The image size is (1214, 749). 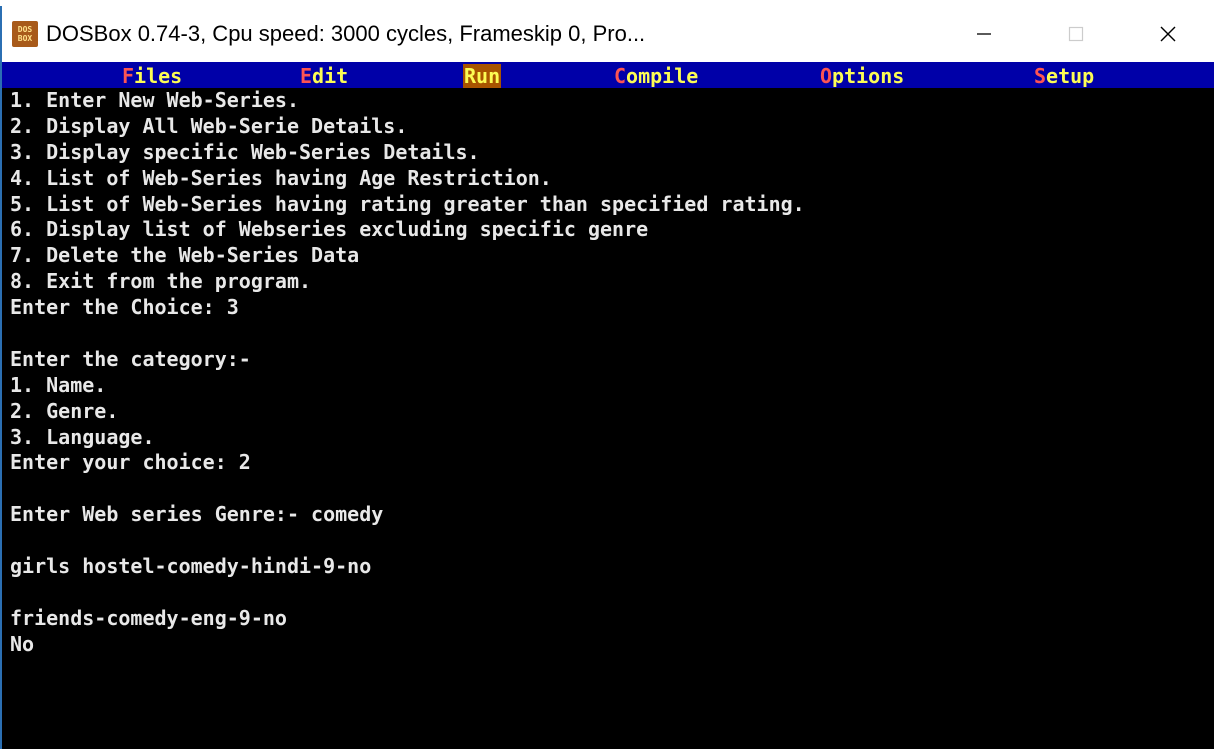 I want to click on maximize-icon, so click(x=1076, y=34).